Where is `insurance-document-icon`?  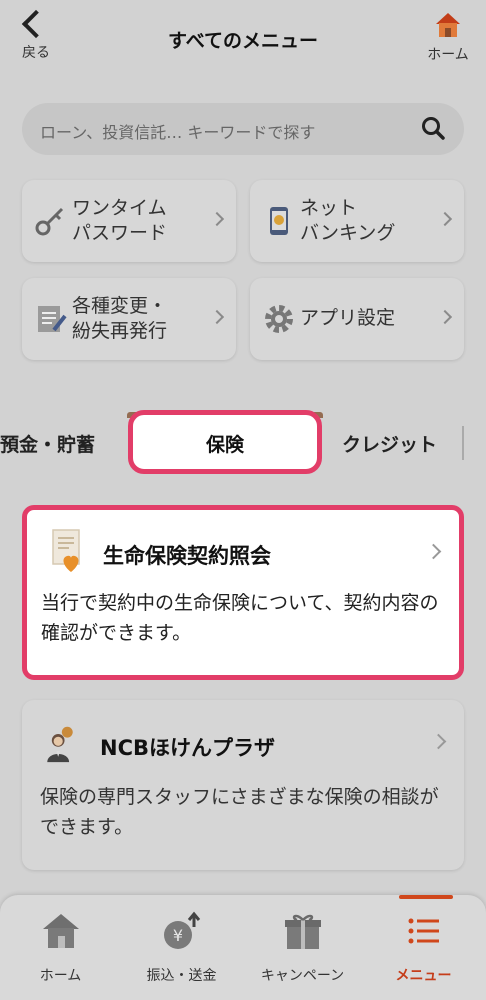
insurance-document-icon is located at coordinates (66, 550).